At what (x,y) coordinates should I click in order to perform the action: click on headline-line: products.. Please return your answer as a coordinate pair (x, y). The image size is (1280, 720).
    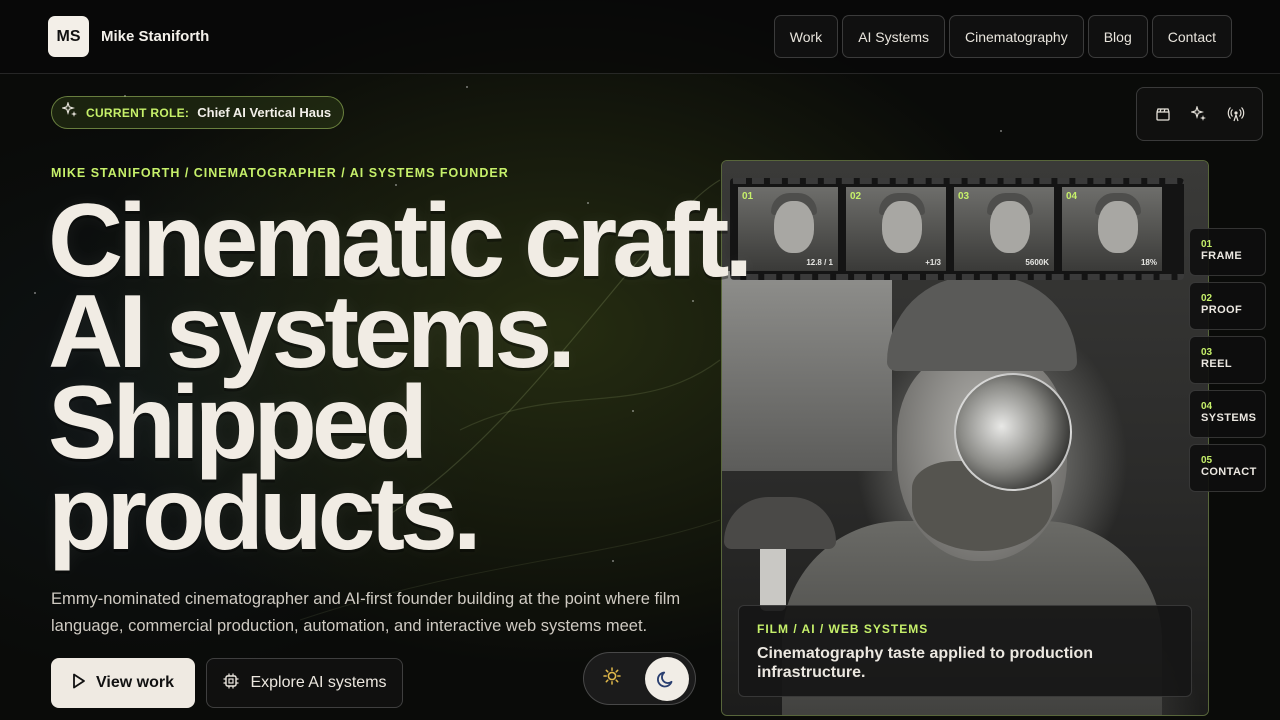
    Looking at the image, I should click on (265, 514).